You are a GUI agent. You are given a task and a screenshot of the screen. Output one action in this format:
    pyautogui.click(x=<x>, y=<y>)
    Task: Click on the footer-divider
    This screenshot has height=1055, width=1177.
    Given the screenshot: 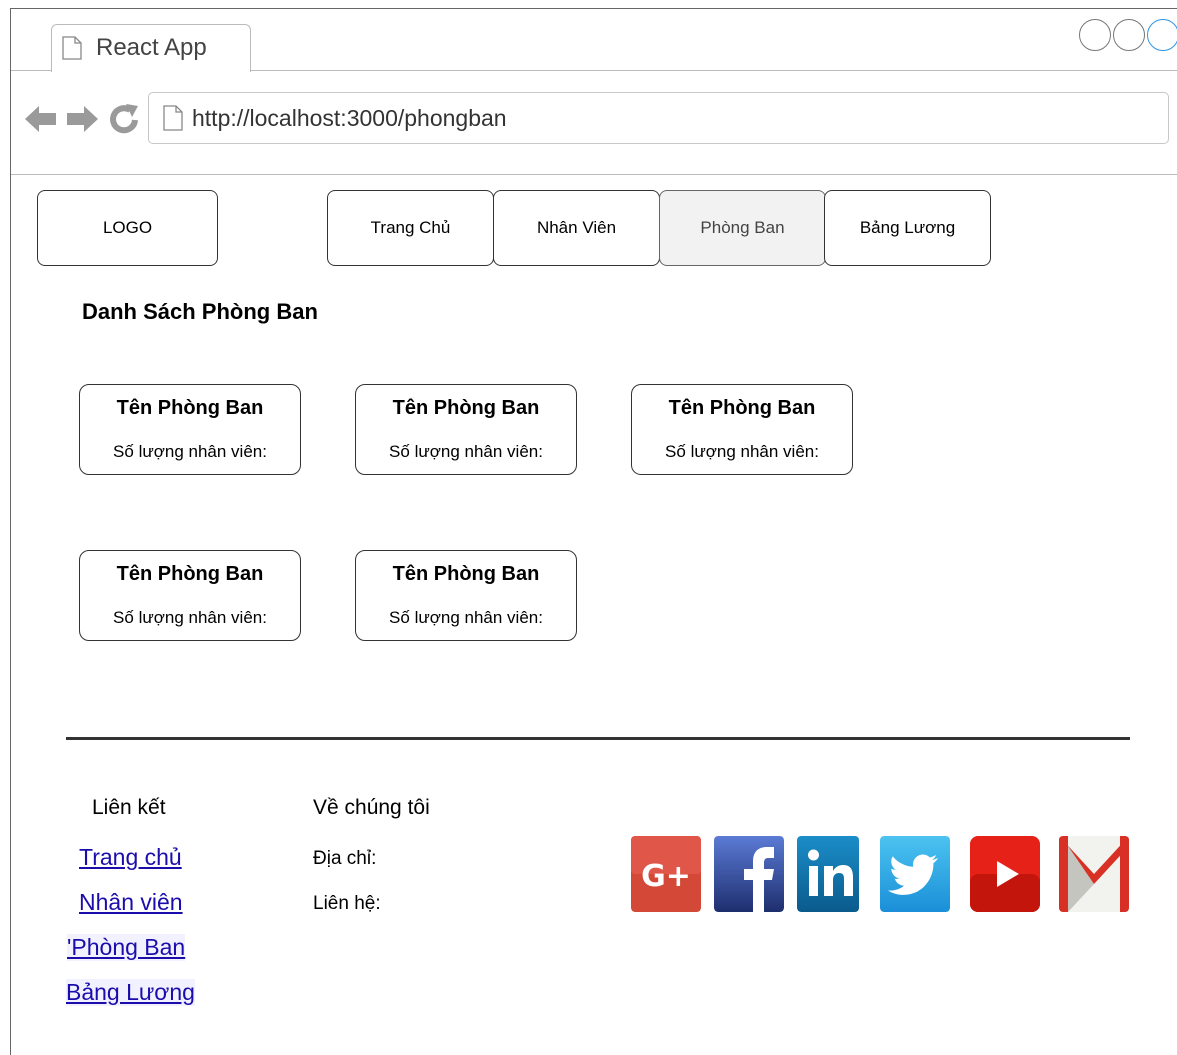 What is the action you would take?
    pyautogui.click(x=598, y=738)
    